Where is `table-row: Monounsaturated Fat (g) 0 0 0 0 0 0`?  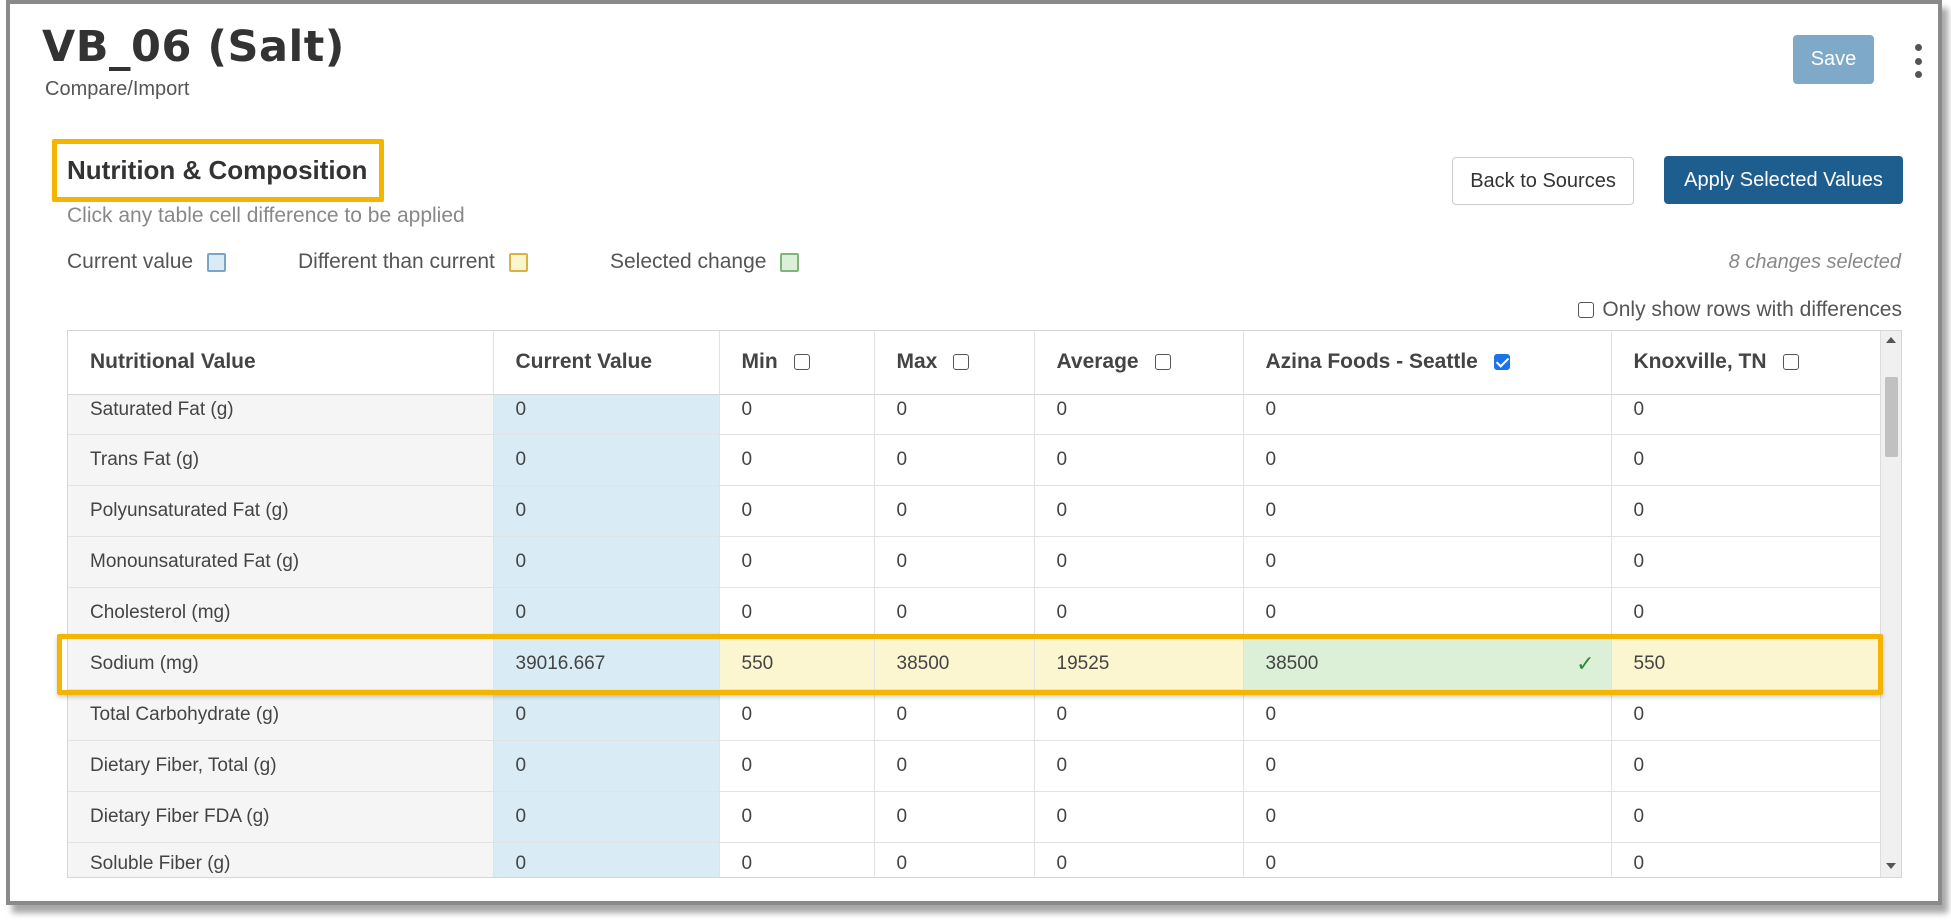 table-row: Monounsaturated Fat (g) 0 0 0 0 0 0 is located at coordinates (975, 562).